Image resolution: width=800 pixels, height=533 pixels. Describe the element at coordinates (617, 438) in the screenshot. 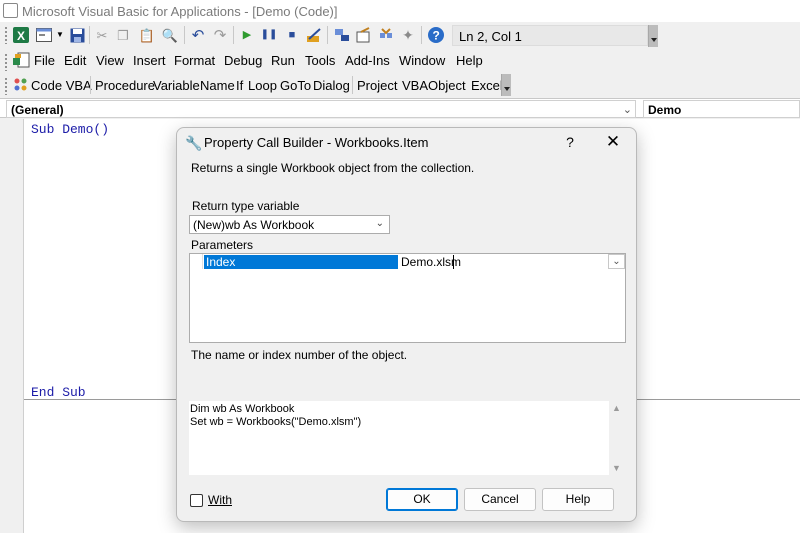

I see `preview-scrollbar: ▲ ▼` at that location.